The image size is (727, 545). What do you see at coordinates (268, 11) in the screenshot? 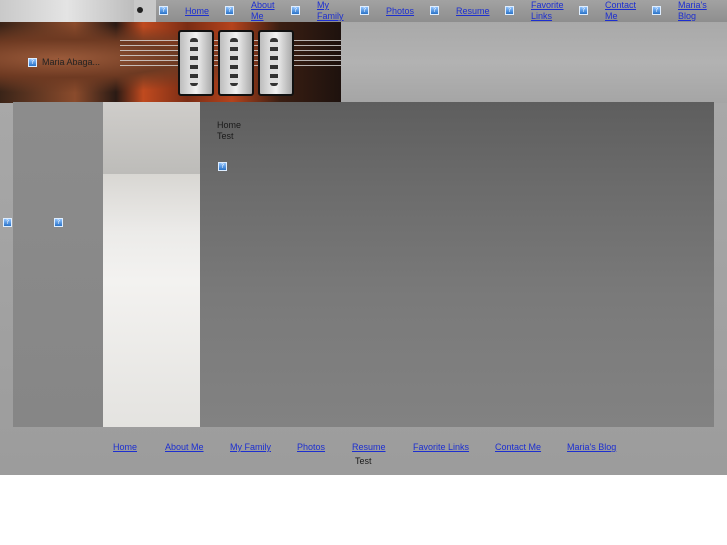
I see `nav-link-about-me: About Me` at bounding box center [268, 11].